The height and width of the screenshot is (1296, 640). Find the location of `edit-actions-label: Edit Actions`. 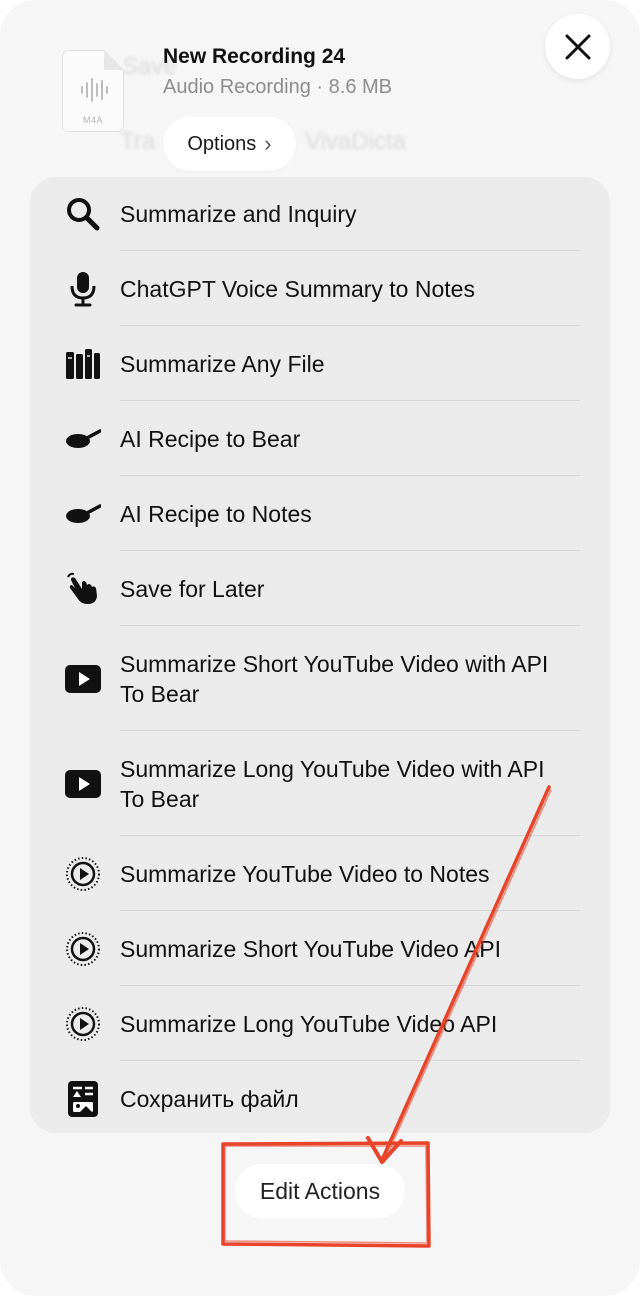

edit-actions-label: Edit Actions is located at coordinates (320, 1190).